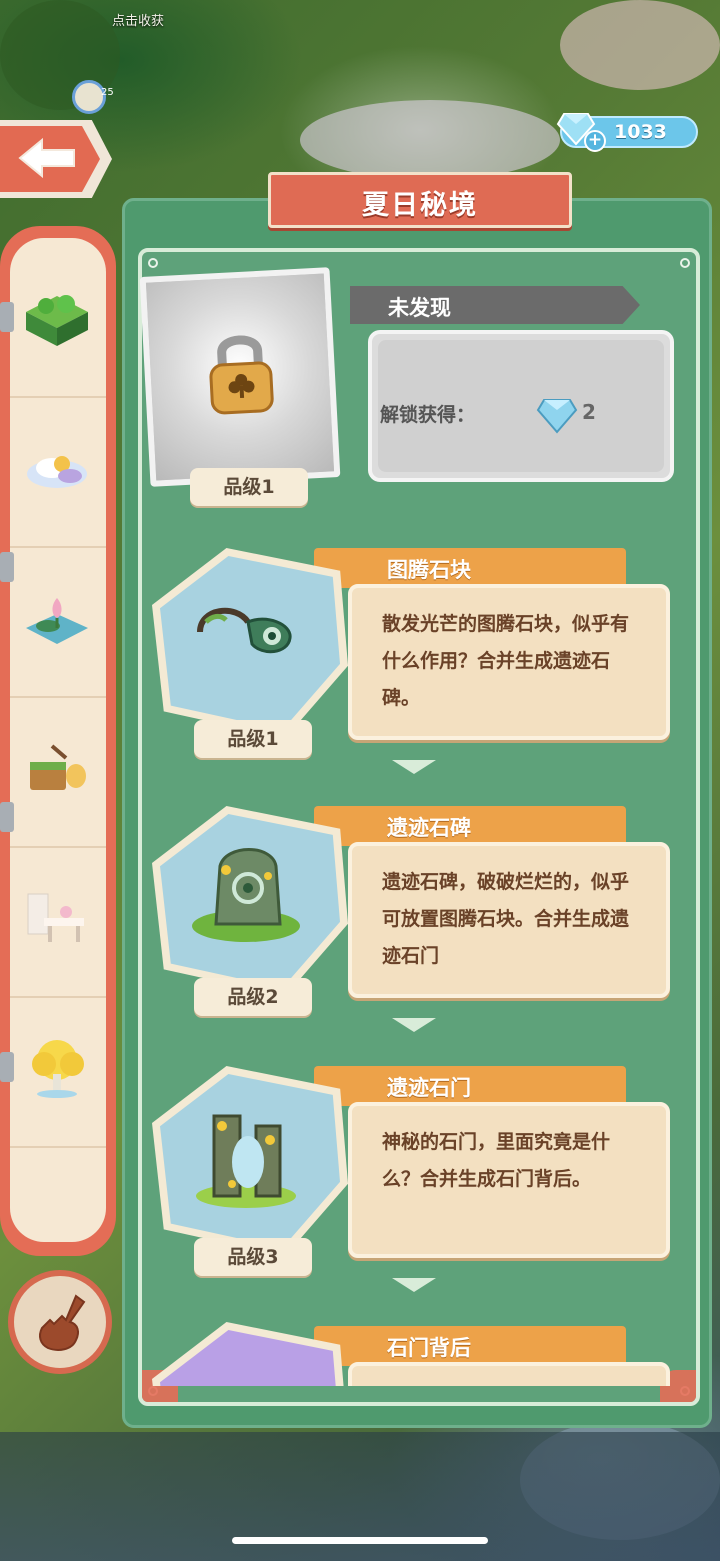  I want to click on panel-title: 夏日秘境, so click(420, 205).